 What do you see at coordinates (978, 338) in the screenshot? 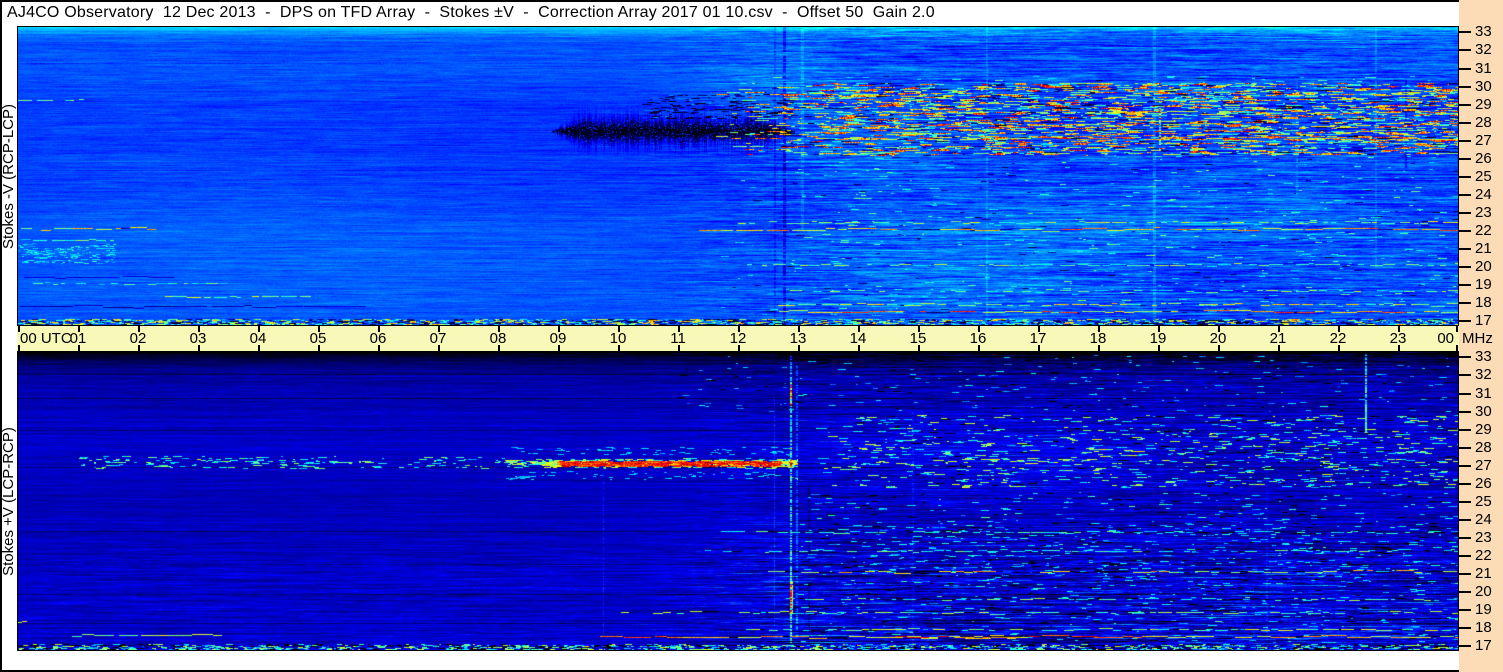
I see `time-tick-label: 16` at bounding box center [978, 338].